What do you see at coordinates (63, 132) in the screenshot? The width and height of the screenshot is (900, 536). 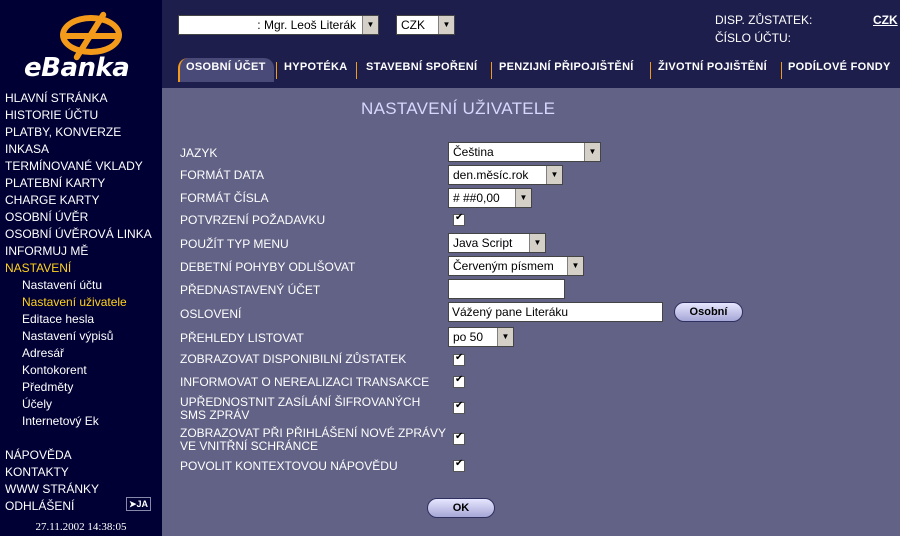 I see `sidebar-item-platby: PLATBY, KONVERZE` at bounding box center [63, 132].